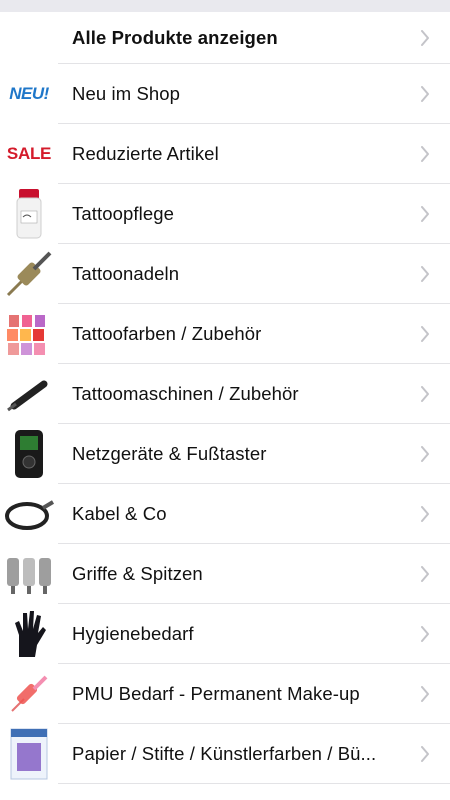 This screenshot has height=800, width=450. I want to click on category-label: Griffe & Spitzen, so click(137, 573).